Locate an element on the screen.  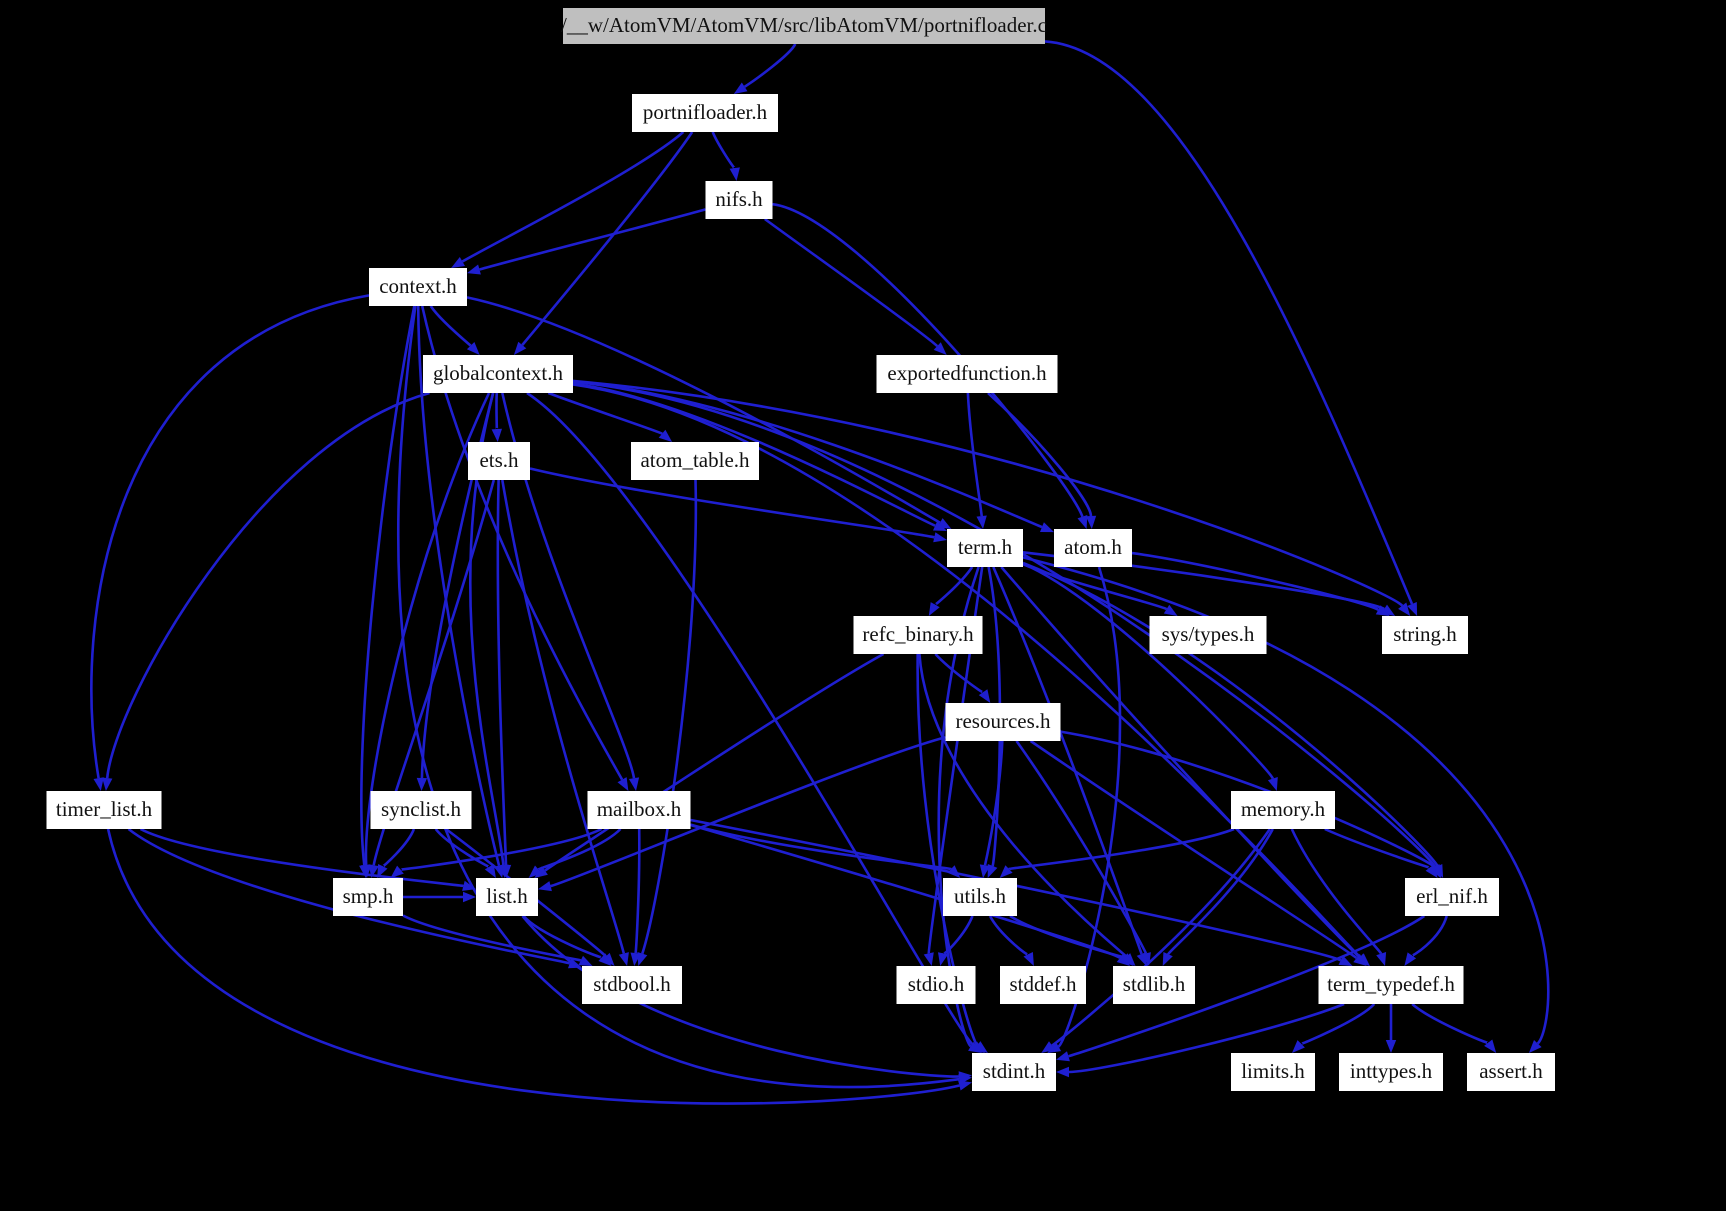
node-box-exportedfunction_h is located at coordinates (967, 374).